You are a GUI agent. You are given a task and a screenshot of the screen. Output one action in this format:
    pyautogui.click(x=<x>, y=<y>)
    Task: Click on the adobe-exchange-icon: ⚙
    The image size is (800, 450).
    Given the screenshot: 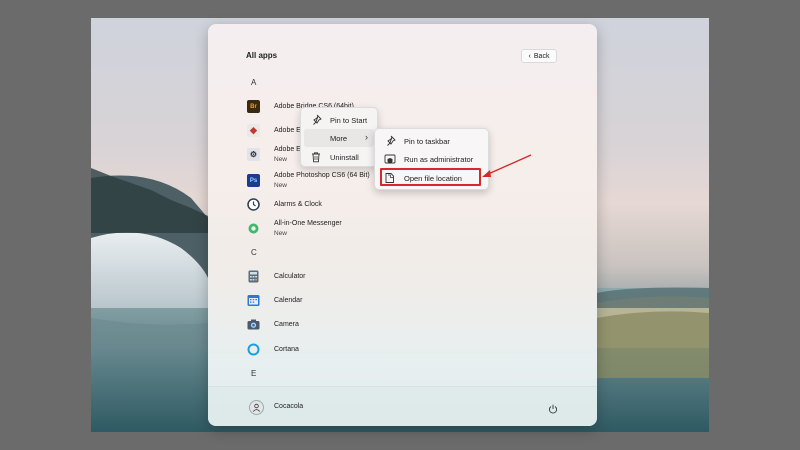 What is the action you would take?
    pyautogui.click(x=253, y=154)
    